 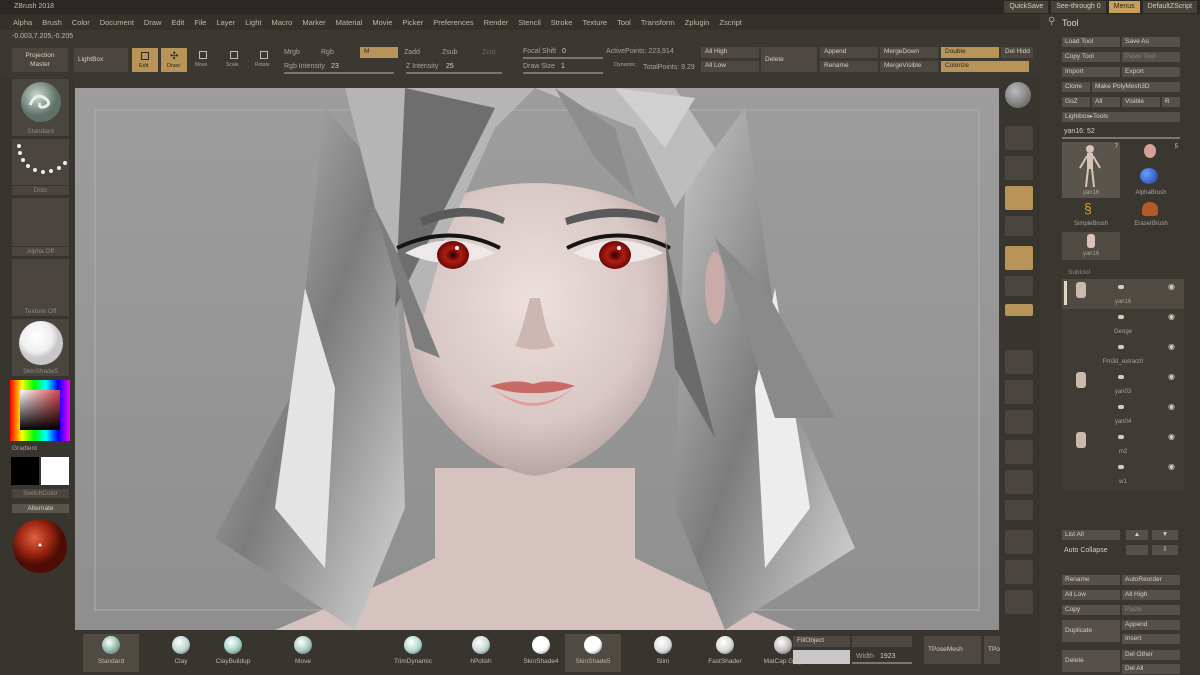 What do you see at coordinates (1123, 414) in the screenshot?
I see `subtool-row: ◉ yan04` at bounding box center [1123, 414].